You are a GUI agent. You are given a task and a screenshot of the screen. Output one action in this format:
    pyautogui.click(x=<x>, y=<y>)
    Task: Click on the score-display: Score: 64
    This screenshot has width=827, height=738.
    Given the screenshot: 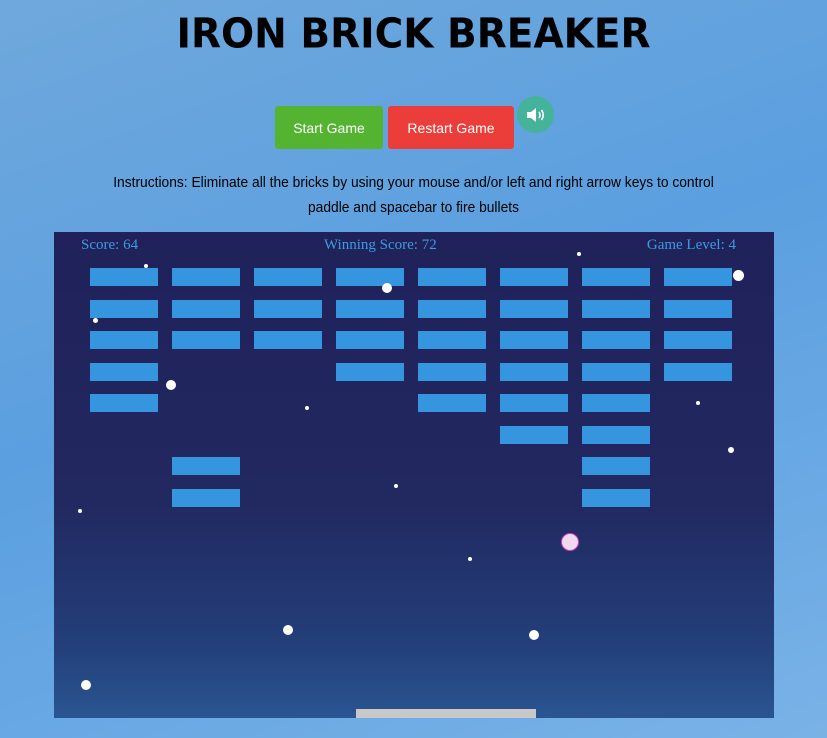 What is the action you would take?
    pyautogui.click(x=110, y=245)
    